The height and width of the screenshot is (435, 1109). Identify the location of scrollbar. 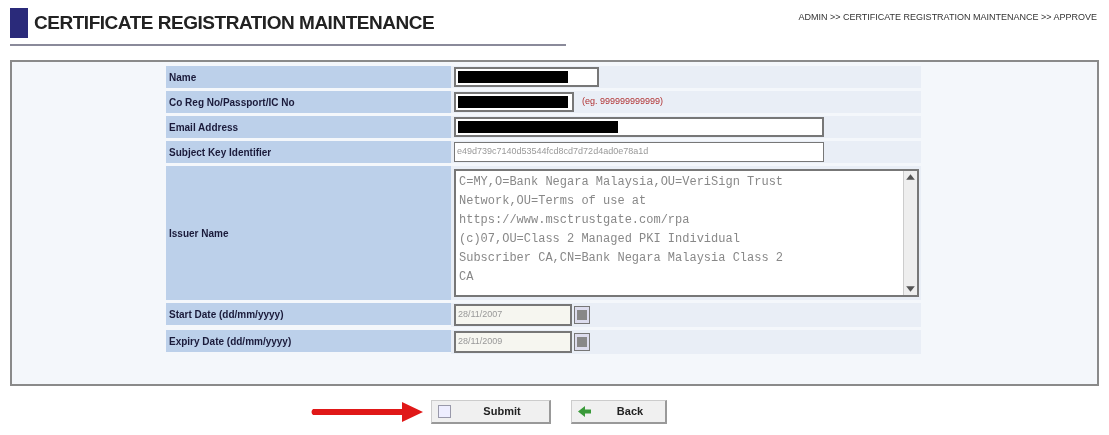
(910, 233).